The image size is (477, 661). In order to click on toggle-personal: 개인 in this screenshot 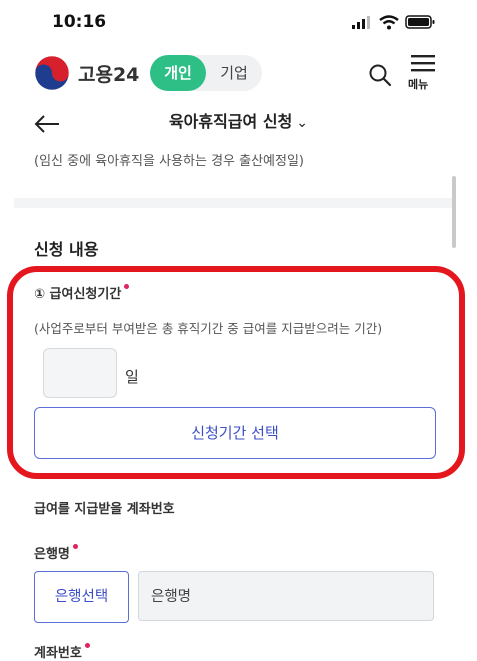, I will do `click(178, 73)`.